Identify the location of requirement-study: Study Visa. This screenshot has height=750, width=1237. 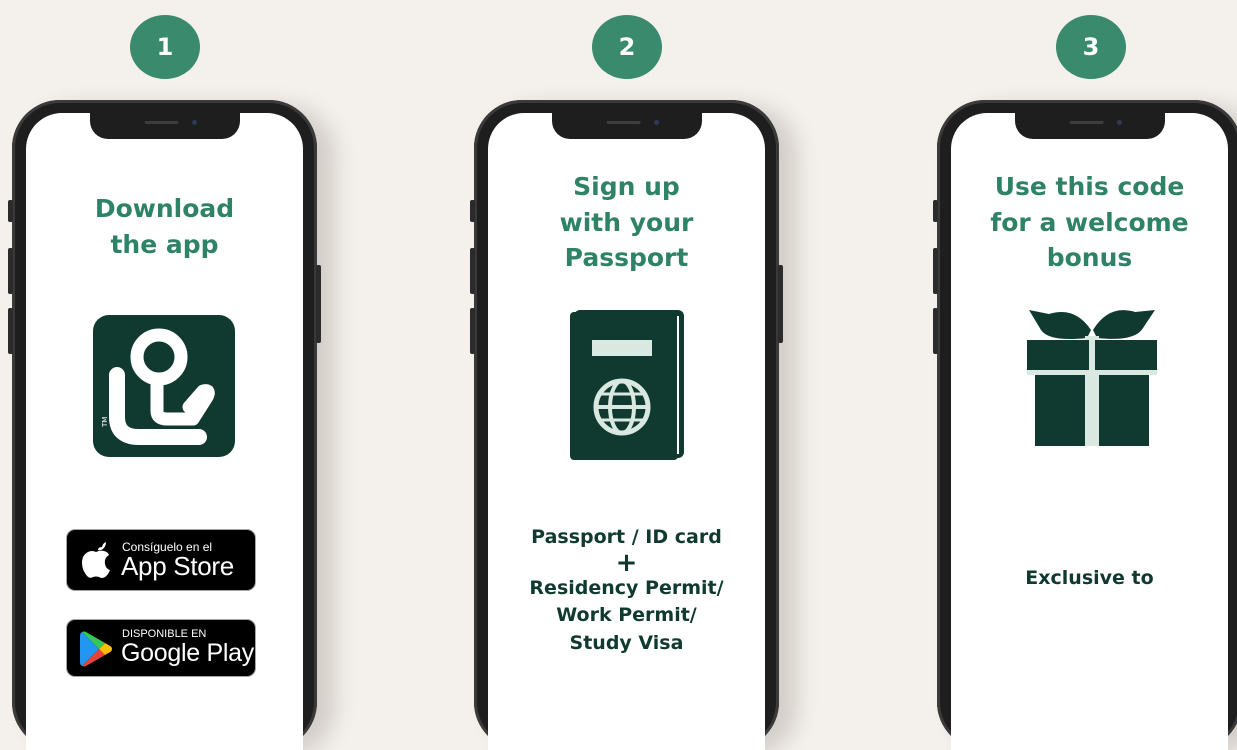
(626, 643).